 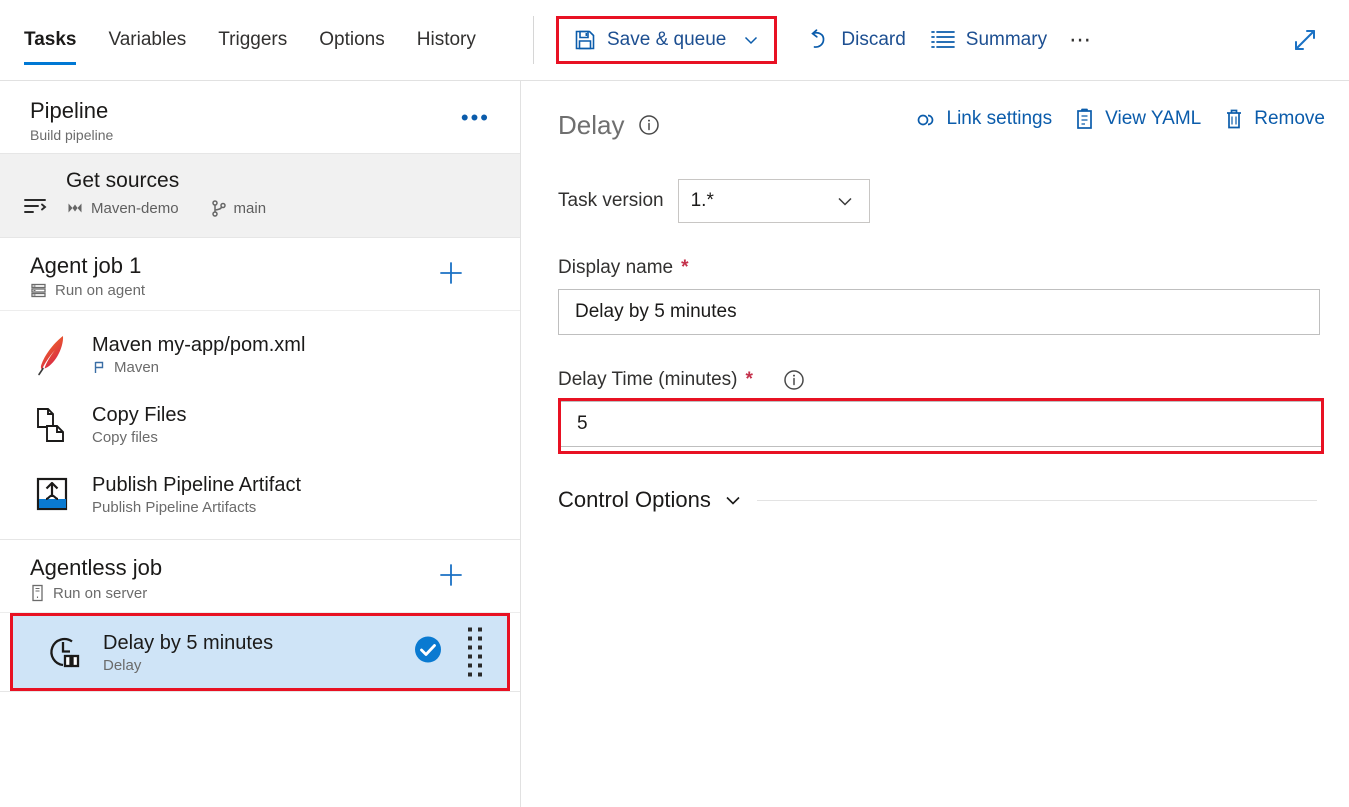 I want to click on tab-options-label: Options, so click(x=352, y=39).